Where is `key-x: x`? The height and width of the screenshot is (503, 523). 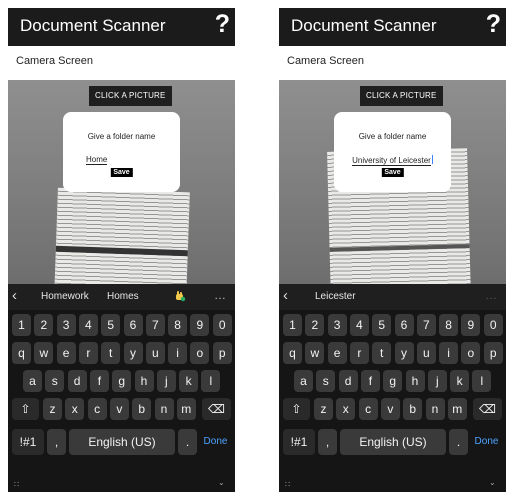
key-x: x is located at coordinates (346, 409).